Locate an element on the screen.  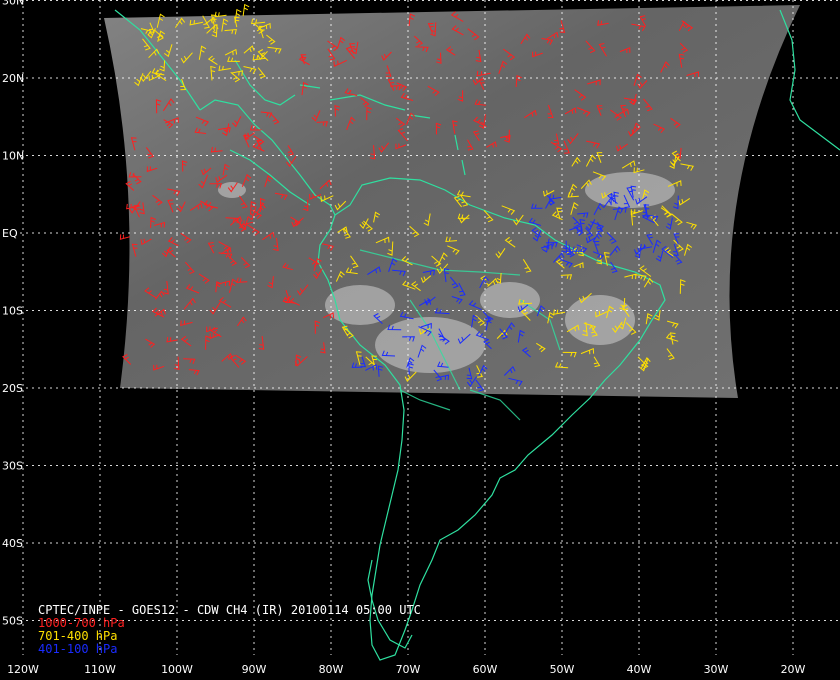
longitude-label: 20W is located at coordinates (793, 669).